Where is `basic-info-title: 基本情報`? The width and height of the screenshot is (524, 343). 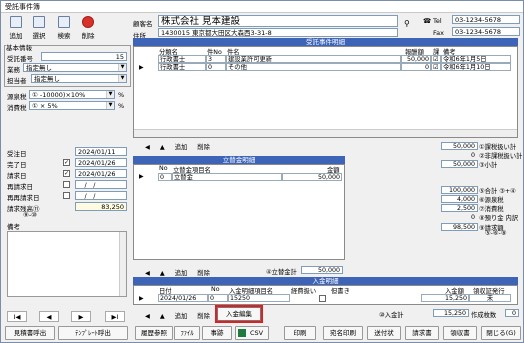
basic-info-title: 基本情報 is located at coordinates (19, 47).